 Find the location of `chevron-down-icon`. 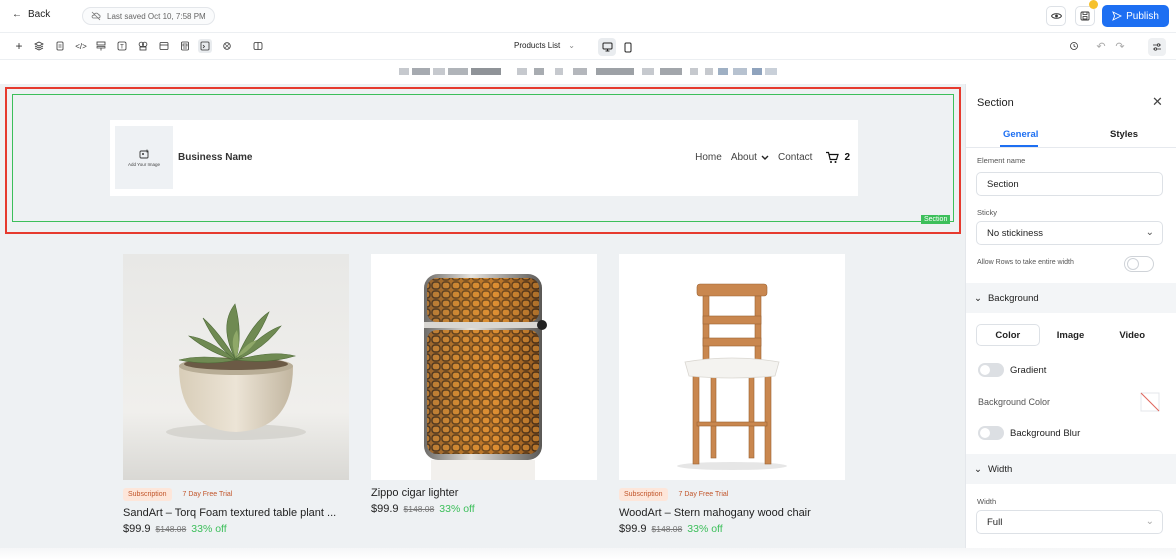

chevron-down-icon is located at coordinates (765, 157).